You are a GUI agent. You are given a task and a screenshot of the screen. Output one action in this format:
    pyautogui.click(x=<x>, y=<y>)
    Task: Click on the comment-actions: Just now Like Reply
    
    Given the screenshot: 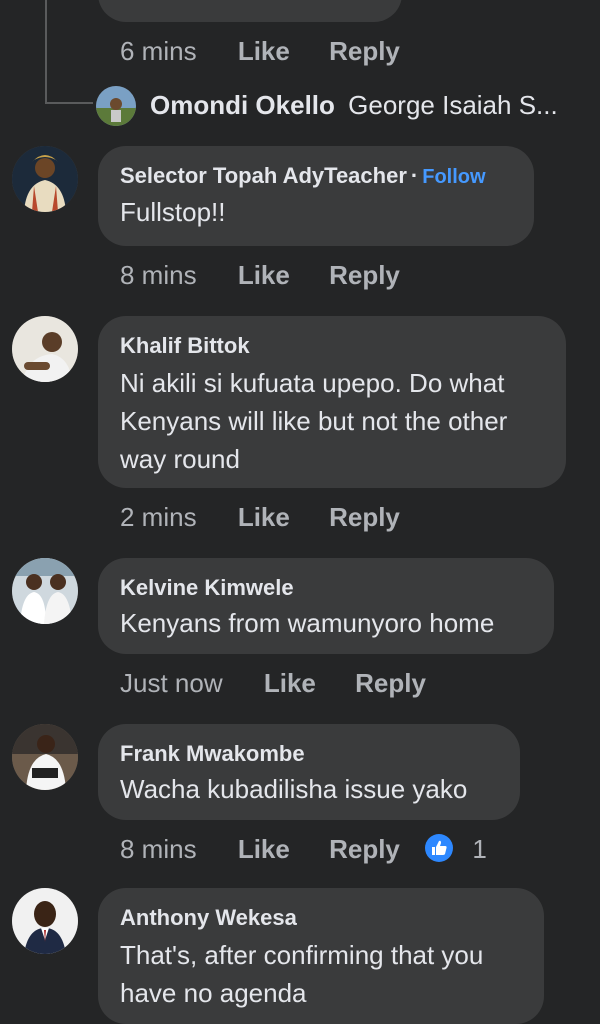 What is the action you would take?
    pyautogui.click(x=273, y=683)
    